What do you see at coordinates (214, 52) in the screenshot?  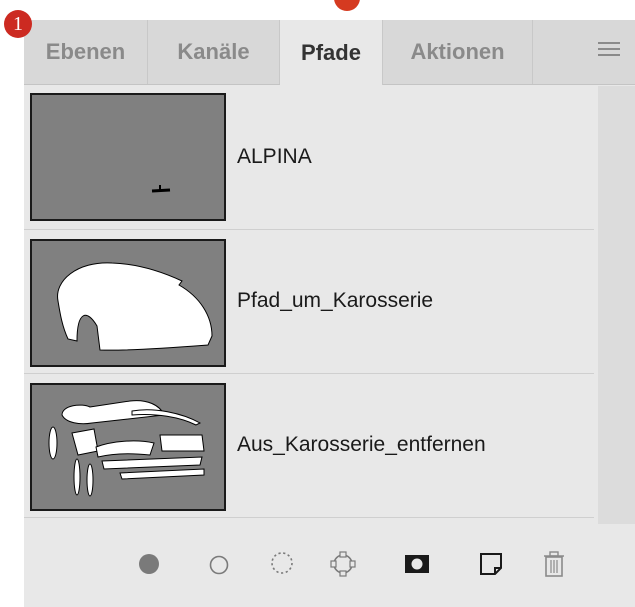 I see `tab-kanaele: Kanäle` at bounding box center [214, 52].